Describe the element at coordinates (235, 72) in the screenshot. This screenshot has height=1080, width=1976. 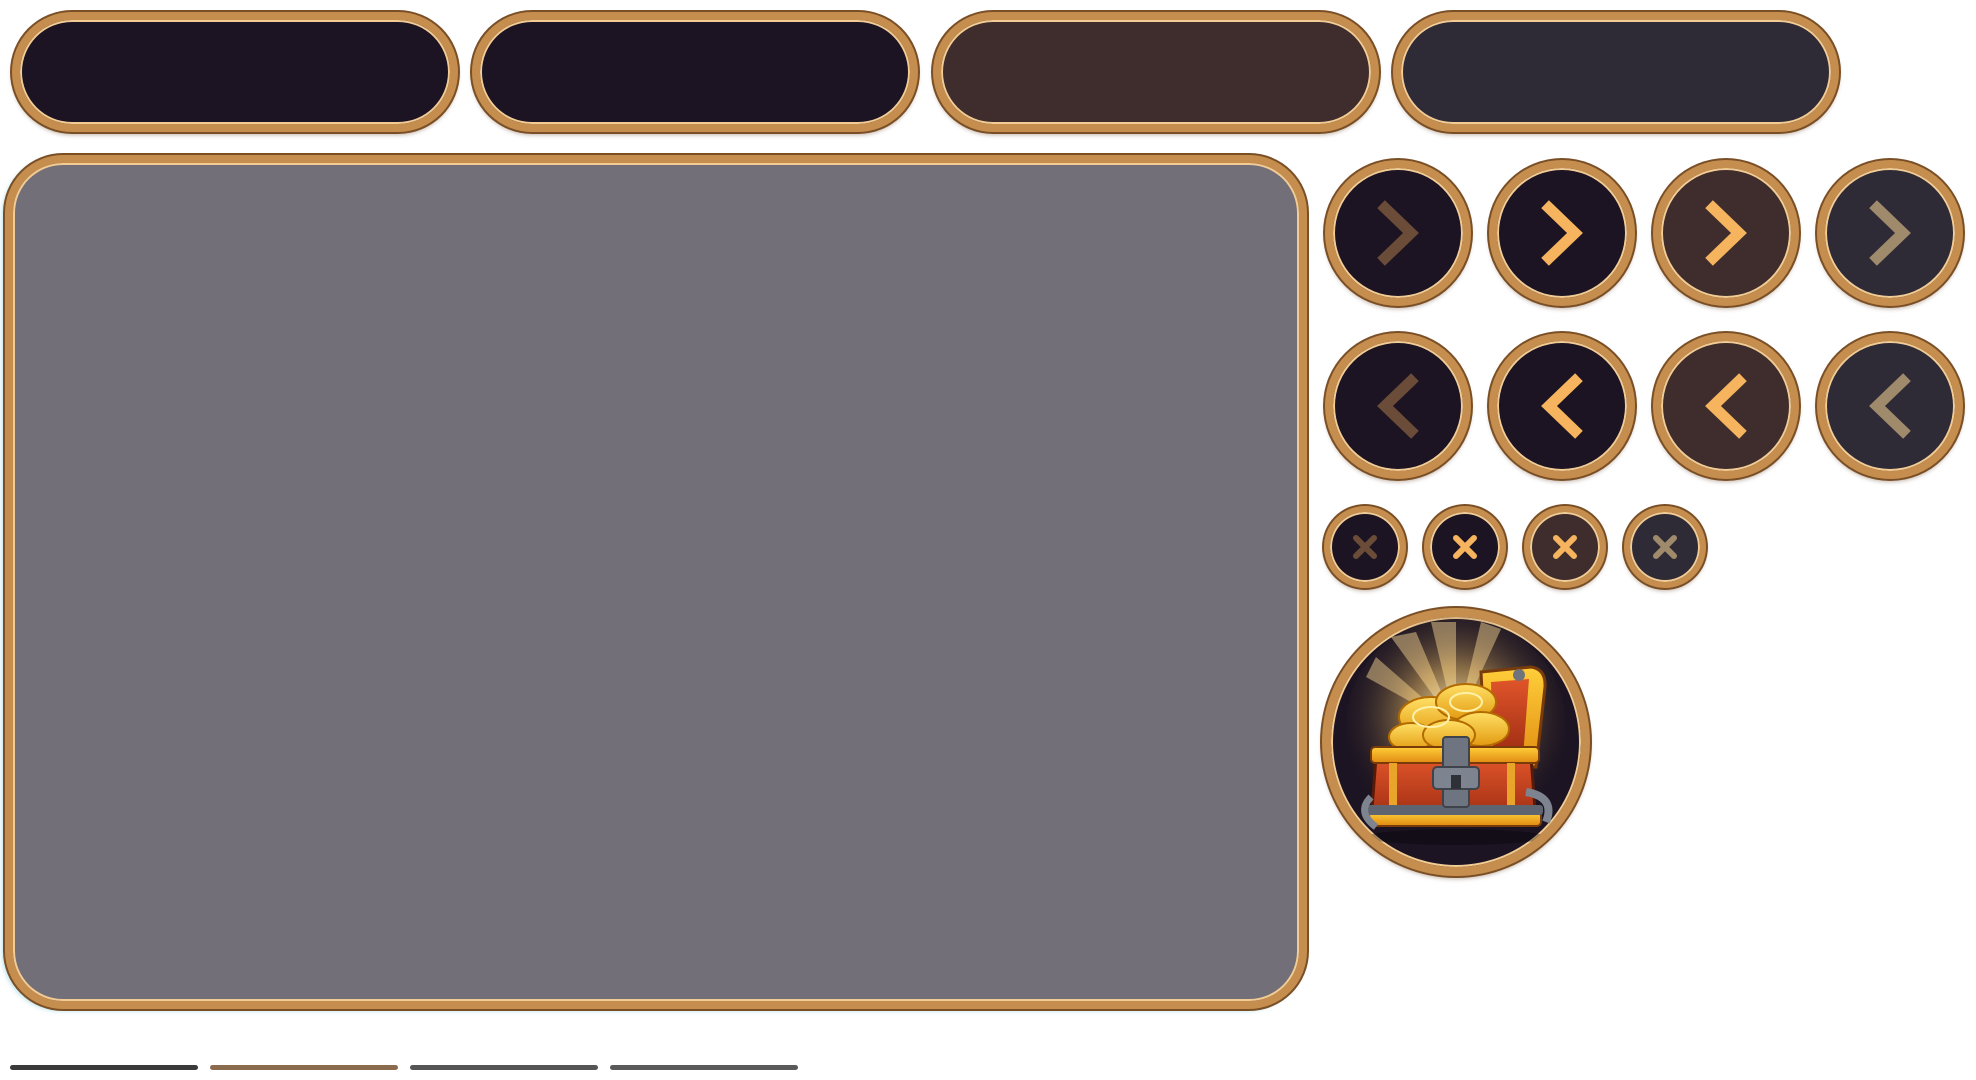
I see `pill-button-normal` at that location.